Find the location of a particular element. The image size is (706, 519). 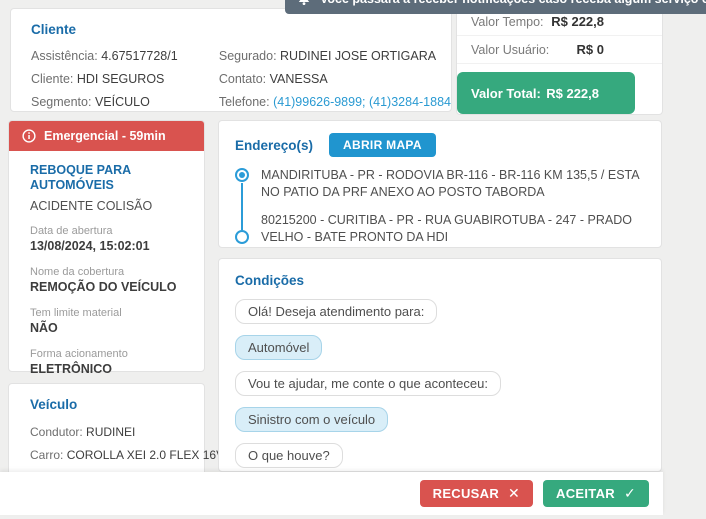

phone-link: (41)99626-9899; (41)3284-1884 is located at coordinates (362, 102).